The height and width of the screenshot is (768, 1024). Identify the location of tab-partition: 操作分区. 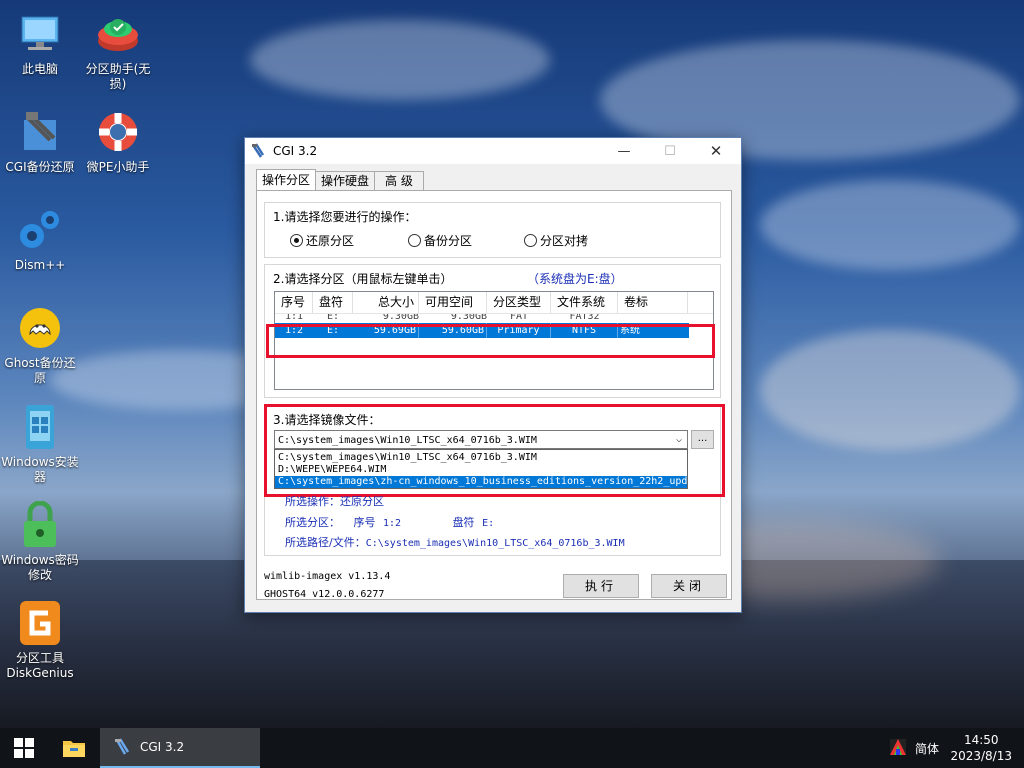
(286, 179).